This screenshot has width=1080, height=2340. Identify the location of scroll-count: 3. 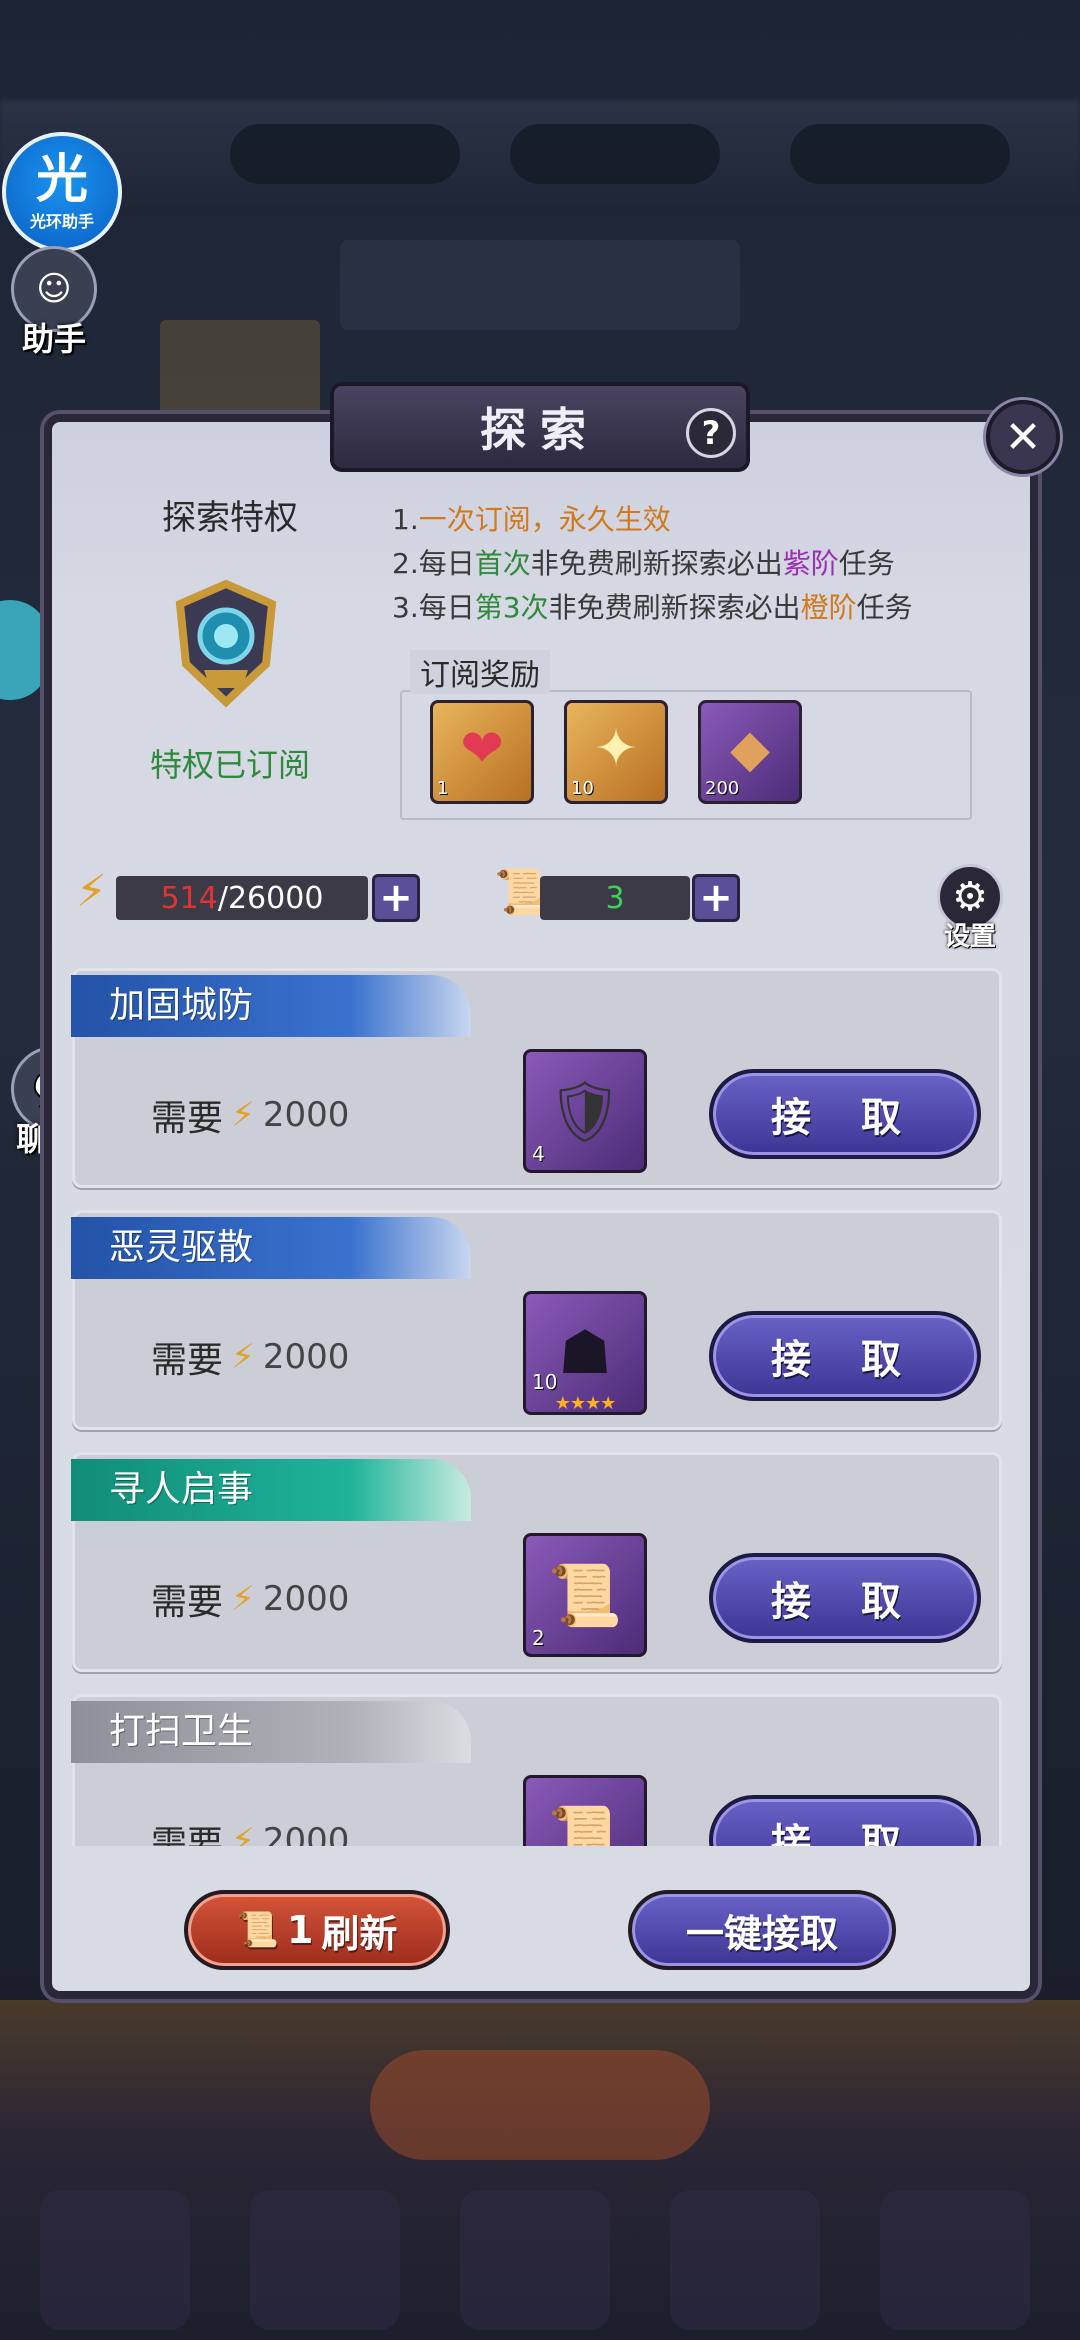
(615, 898).